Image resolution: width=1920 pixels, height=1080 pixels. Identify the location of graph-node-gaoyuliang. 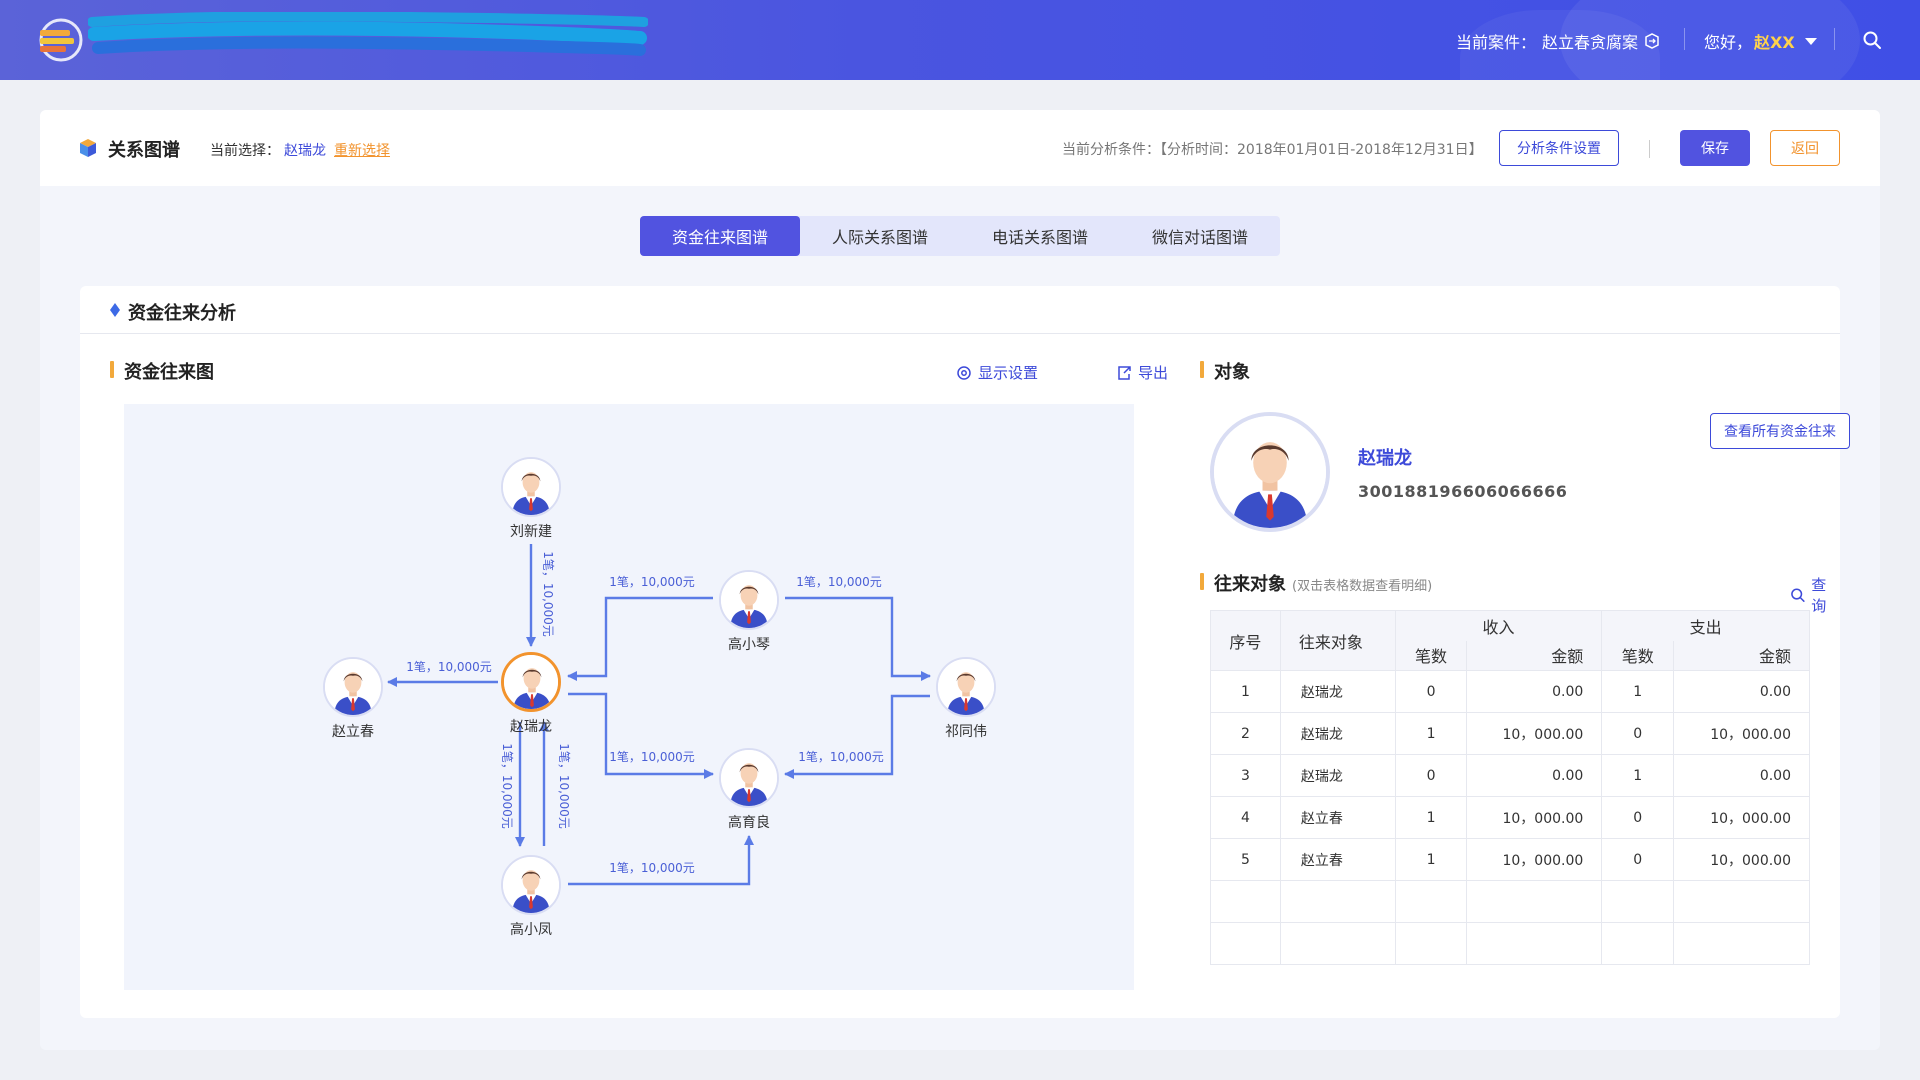
(749, 778).